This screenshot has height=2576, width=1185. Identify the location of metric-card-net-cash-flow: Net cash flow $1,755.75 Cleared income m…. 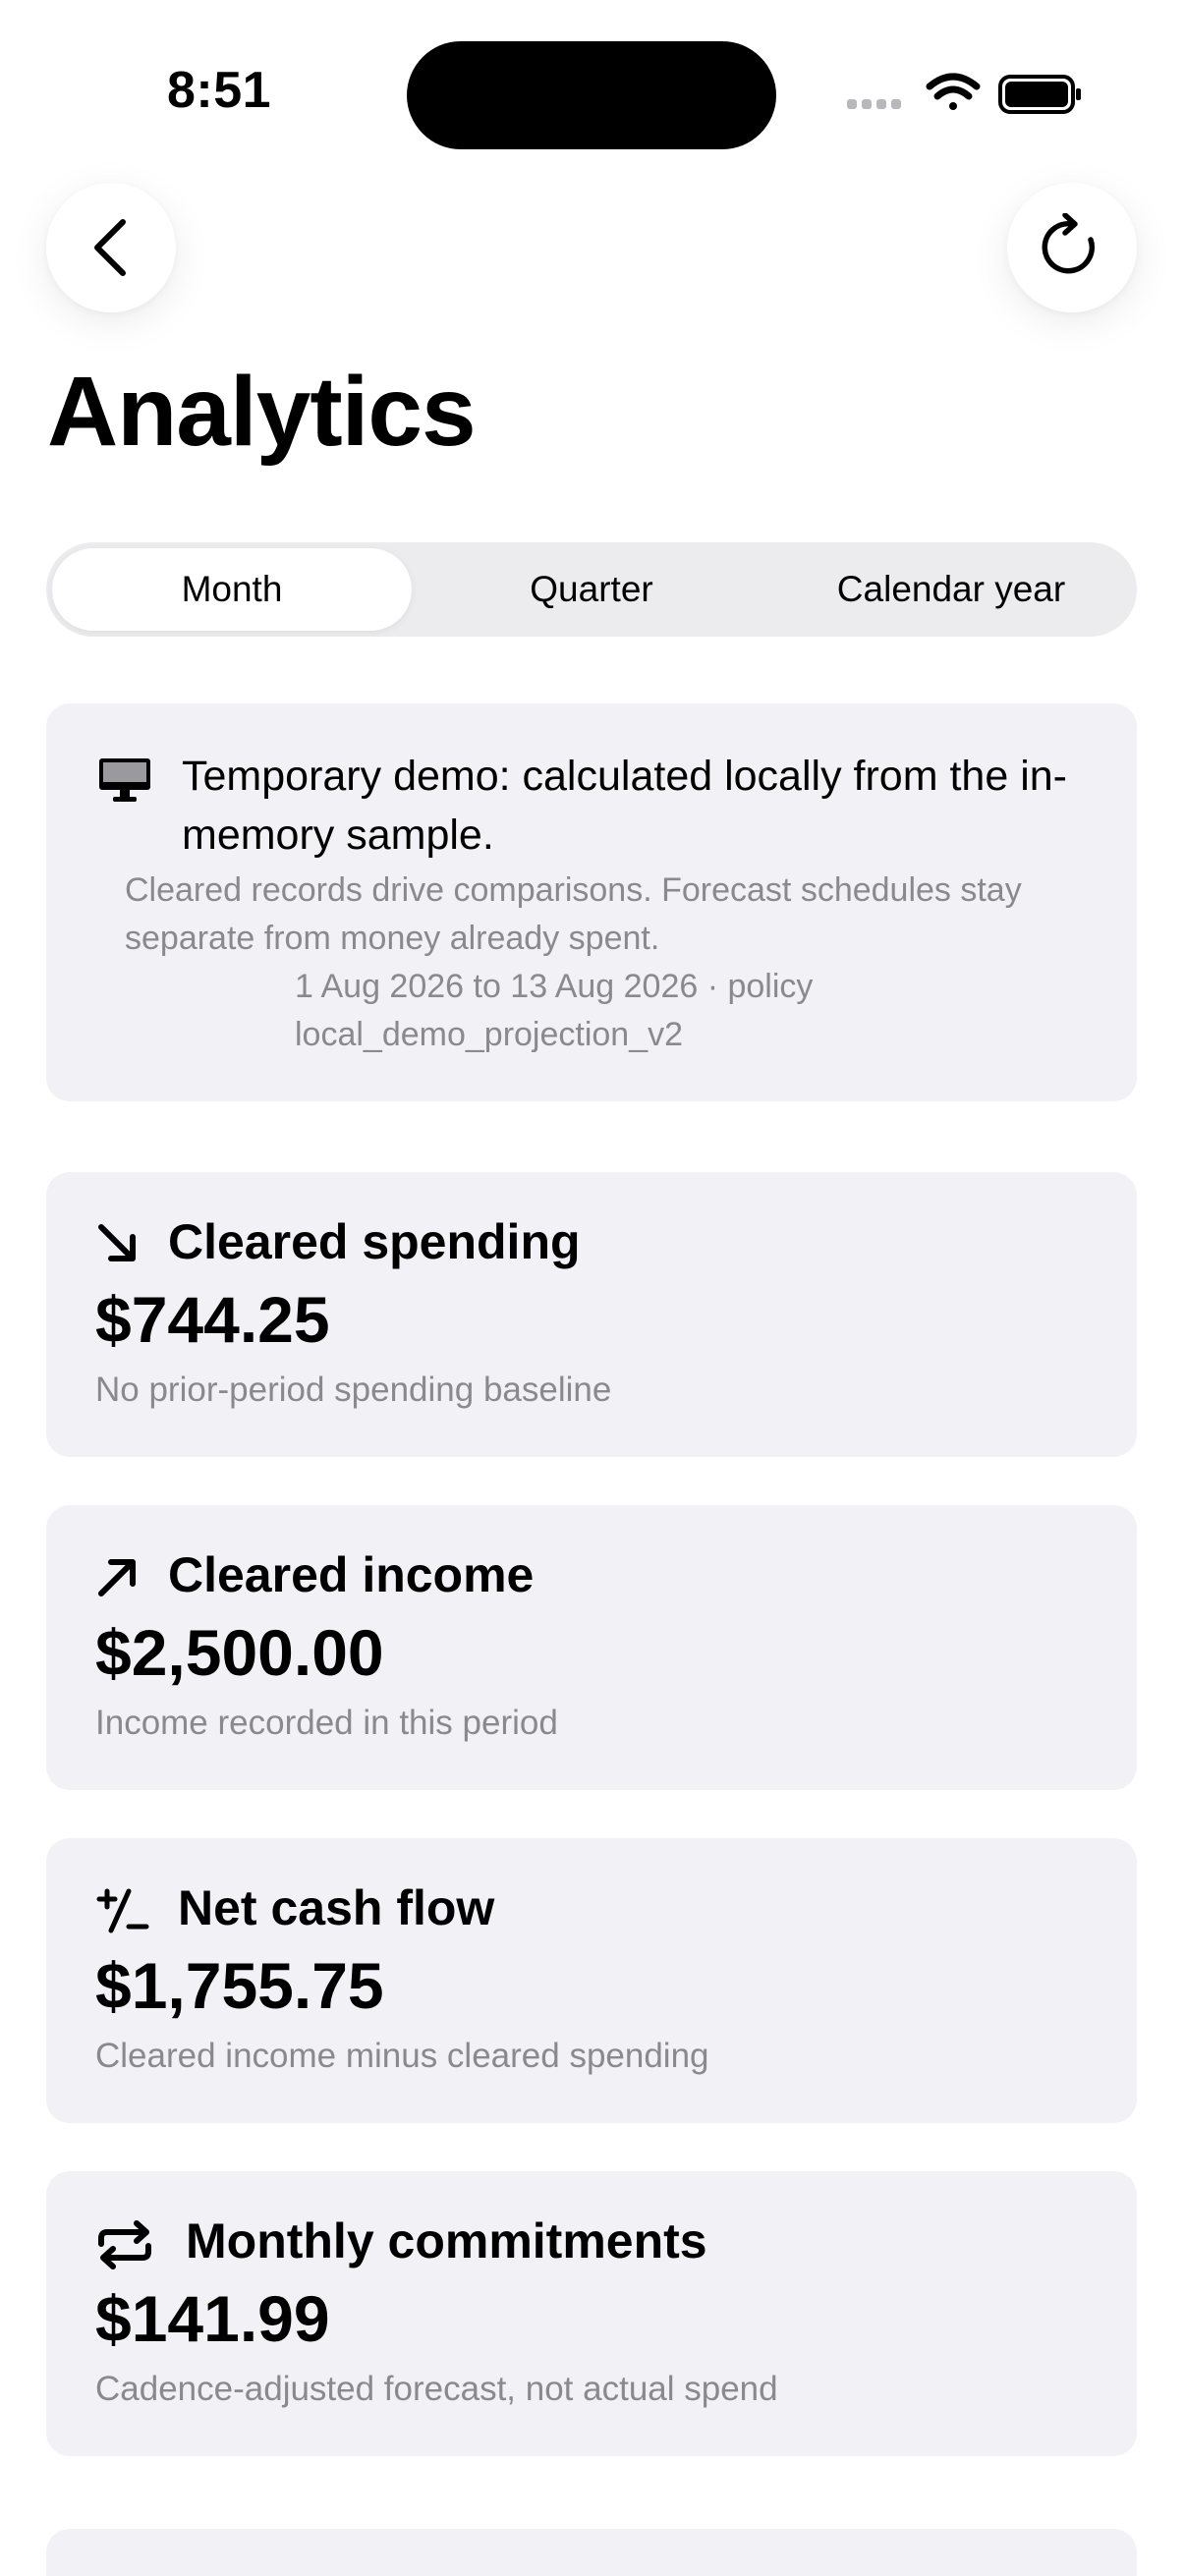
(592, 1980).